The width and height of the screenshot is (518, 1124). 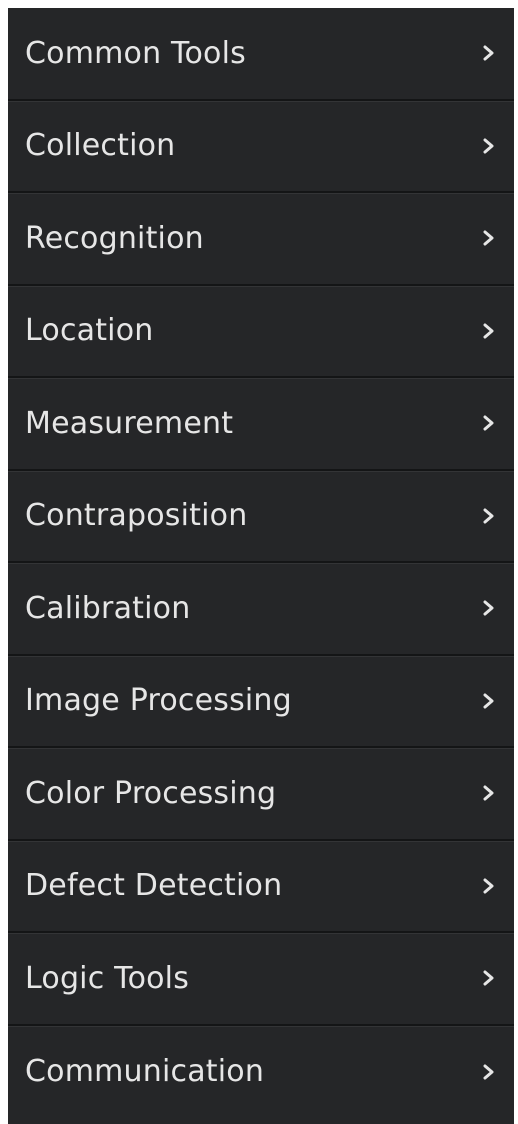 I want to click on menu-item-label: Image Processing, so click(x=158, y=701).